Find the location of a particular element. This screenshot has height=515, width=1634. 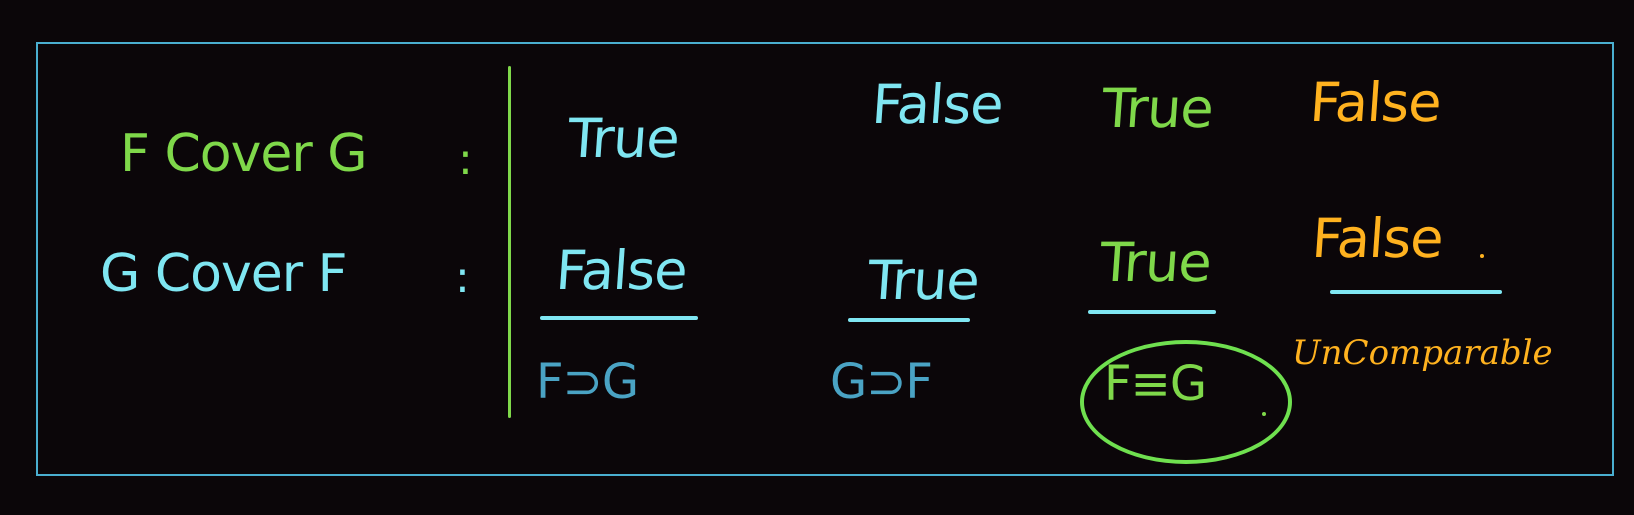

conclusion-f-equiv-g: F≡G is located at coordinates (1155, 384).